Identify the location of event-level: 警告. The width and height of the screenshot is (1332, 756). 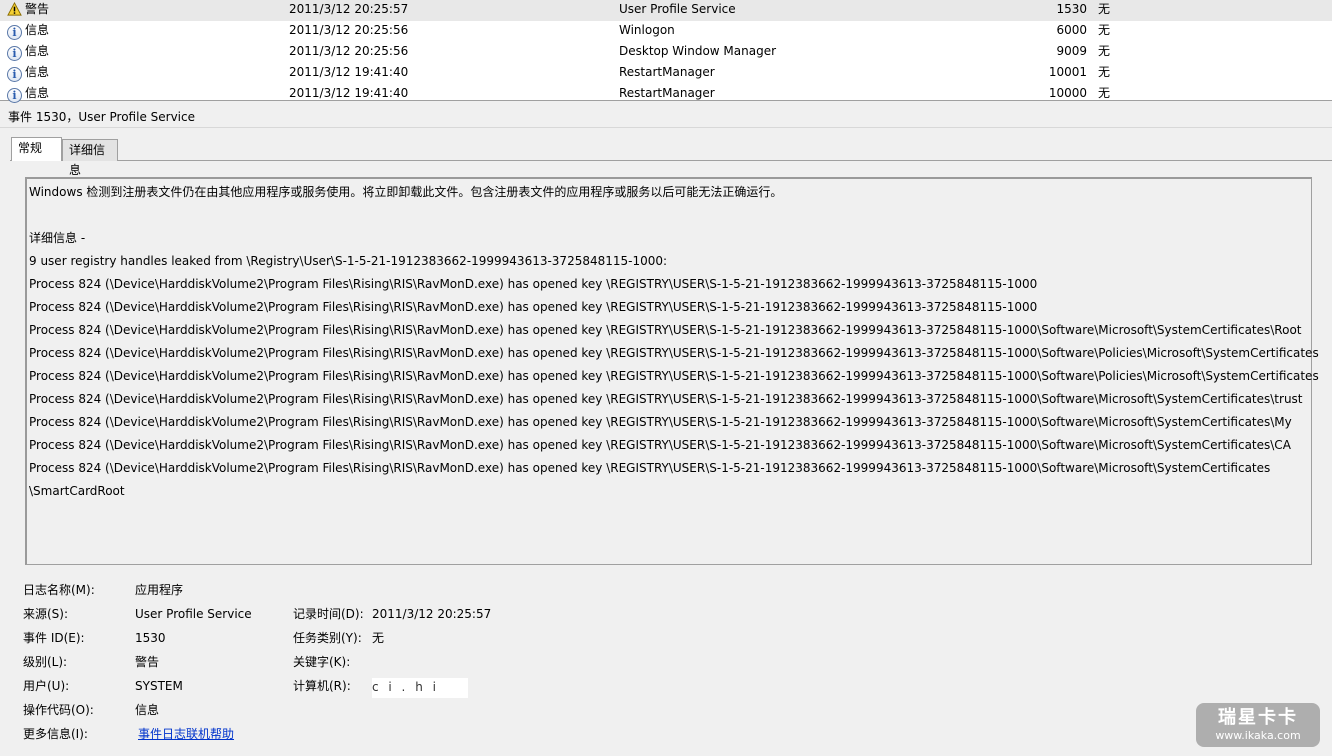
(37, 9).